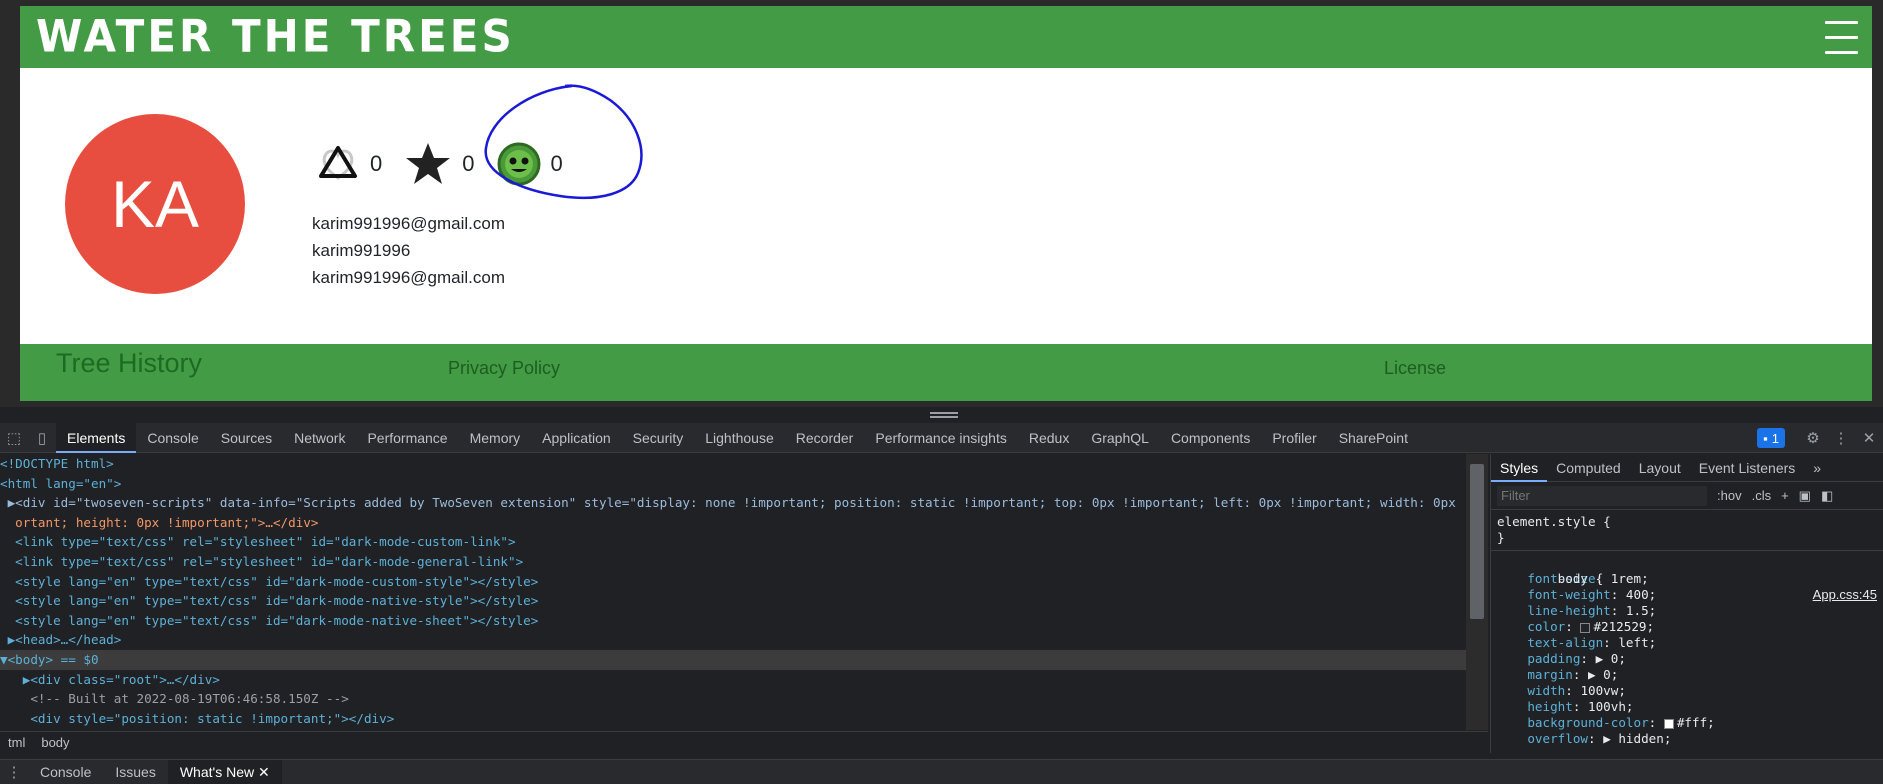  I want to click on devtools-actions: ▪ 1 ⚙ ⋮ ✕, so click(1820, 438).